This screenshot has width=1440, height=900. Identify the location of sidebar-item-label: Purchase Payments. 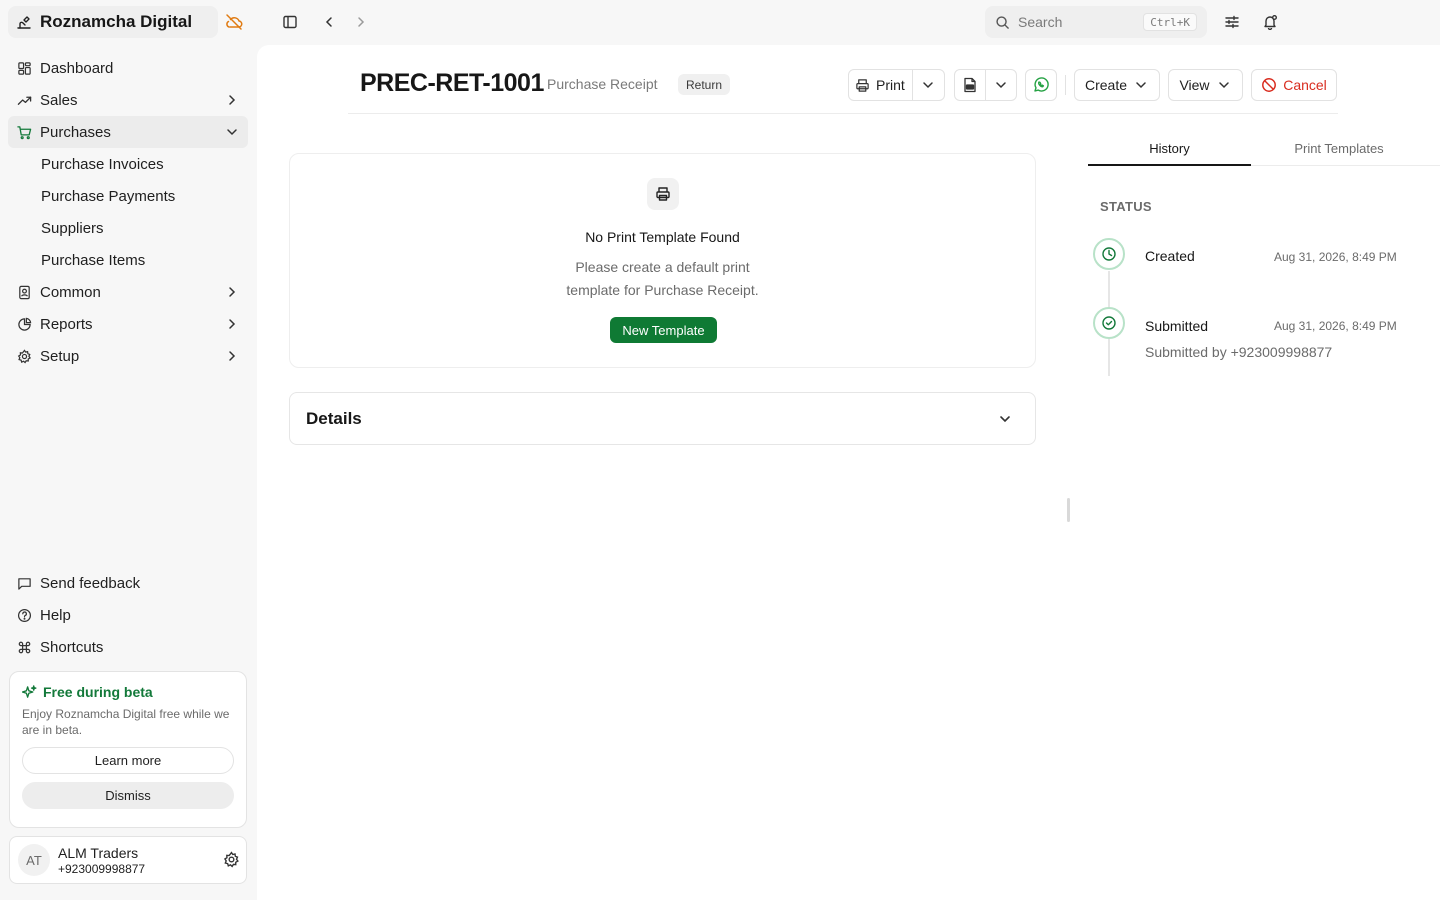
(108, 196).